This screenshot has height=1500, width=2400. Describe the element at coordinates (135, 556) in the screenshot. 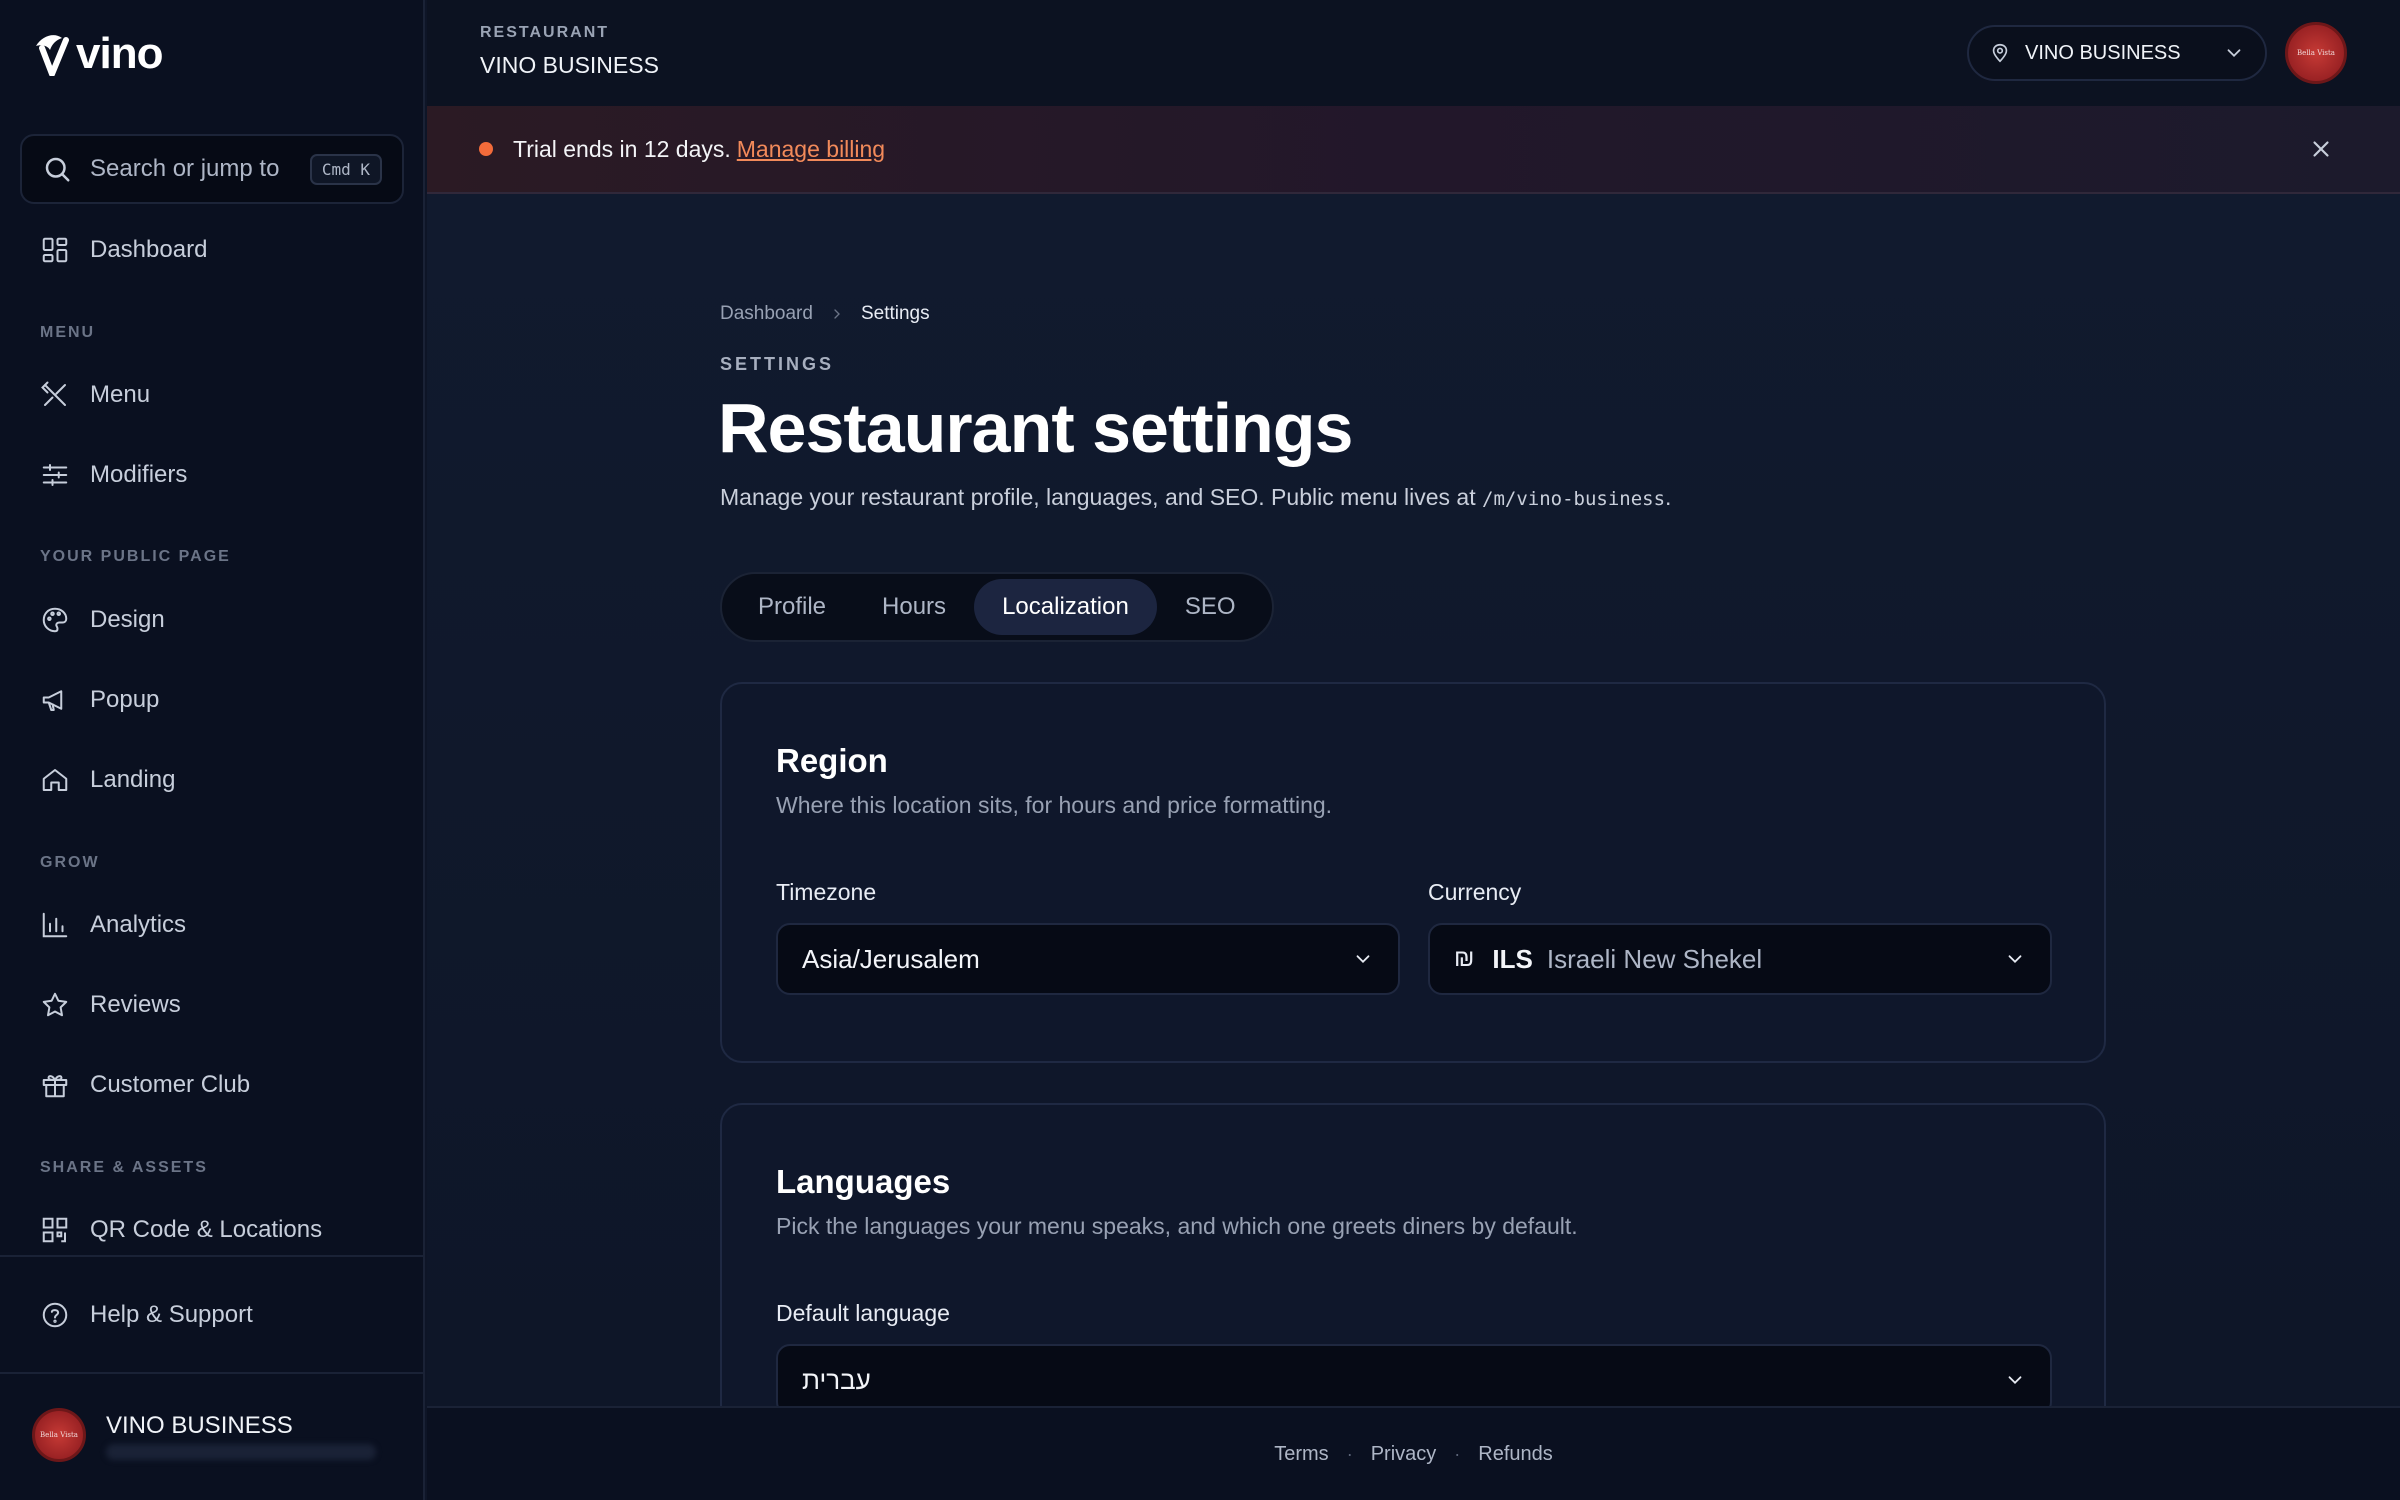

I see `nav-section-public-page: YOUR PUBLIC PAGE` at that location.